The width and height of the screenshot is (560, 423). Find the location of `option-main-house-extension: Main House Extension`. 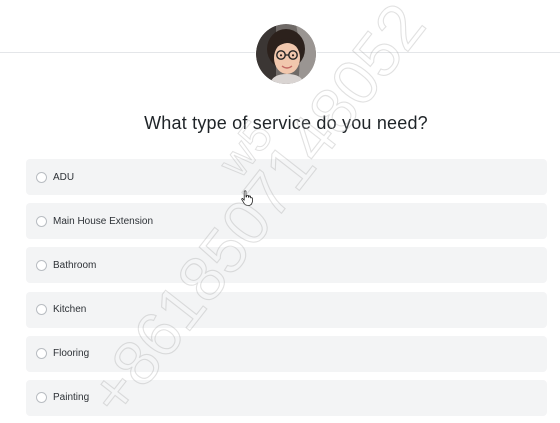

option-main-house-extension: Main House Extension is located at coordinates (286, 221).